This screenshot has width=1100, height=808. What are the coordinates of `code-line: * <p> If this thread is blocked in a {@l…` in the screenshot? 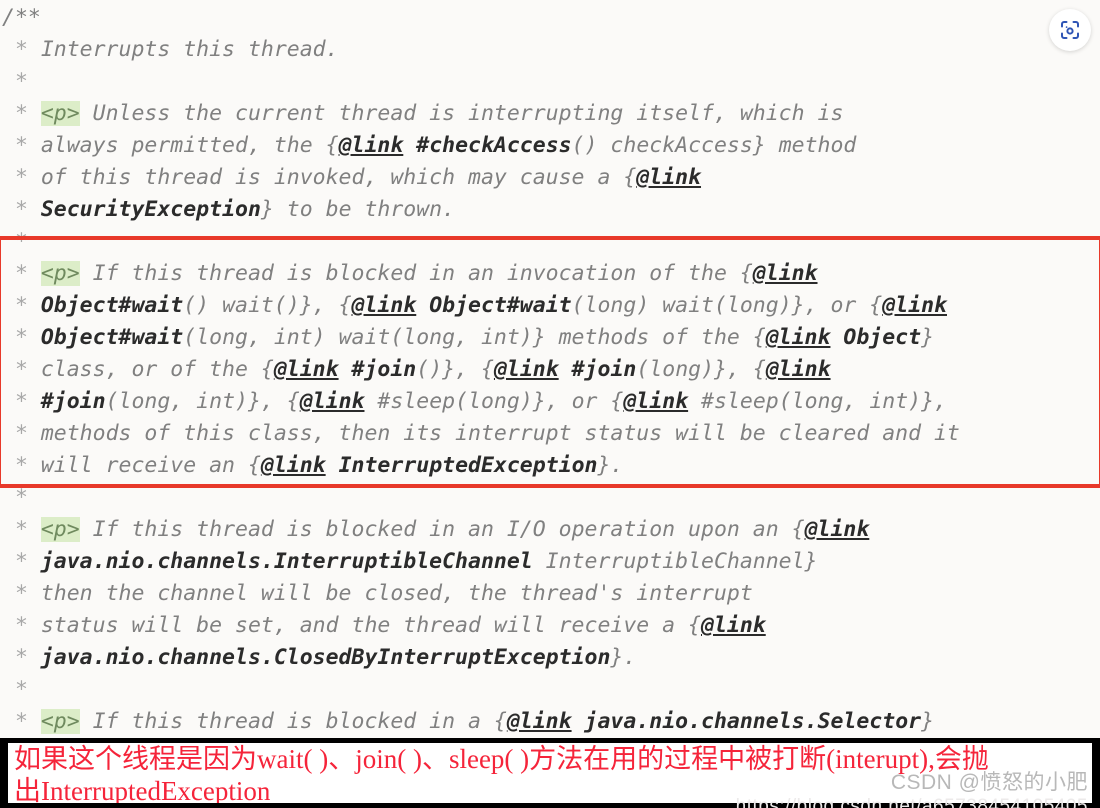 It's located at (468, 721).